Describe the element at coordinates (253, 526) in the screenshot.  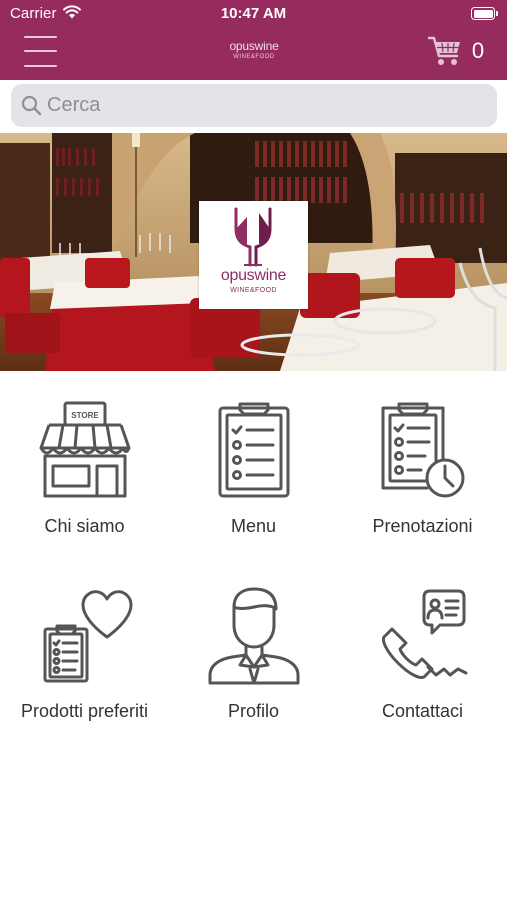
I see `tile-label-menu: Menu` at that location.